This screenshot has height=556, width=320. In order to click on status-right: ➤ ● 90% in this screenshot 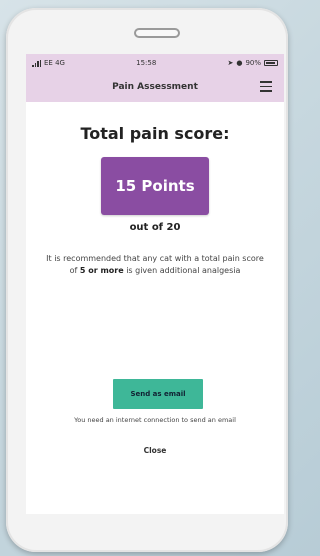, I will do `click(252, 63)`.